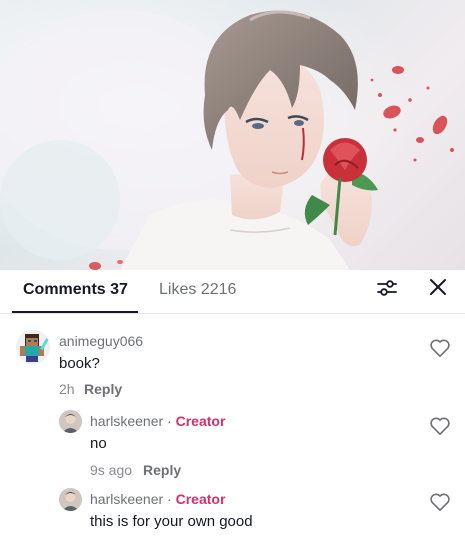  What do you see at coordinates (75, 290) in the screenshot?
I see `tab-comments: Comments 37` at bounding box center [75, 290].